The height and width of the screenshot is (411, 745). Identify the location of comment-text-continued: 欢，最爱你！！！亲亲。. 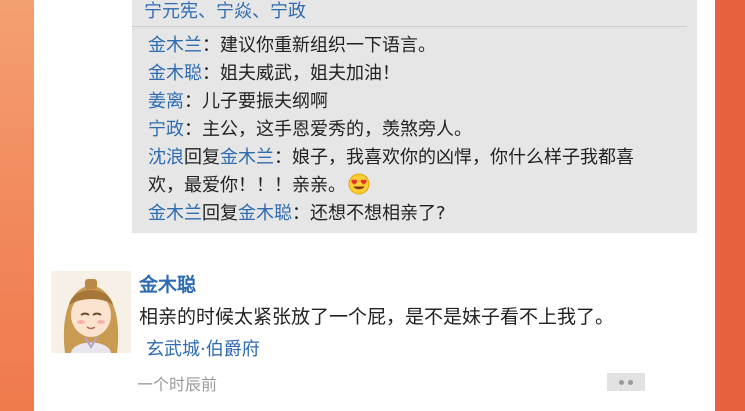
(247, 185).